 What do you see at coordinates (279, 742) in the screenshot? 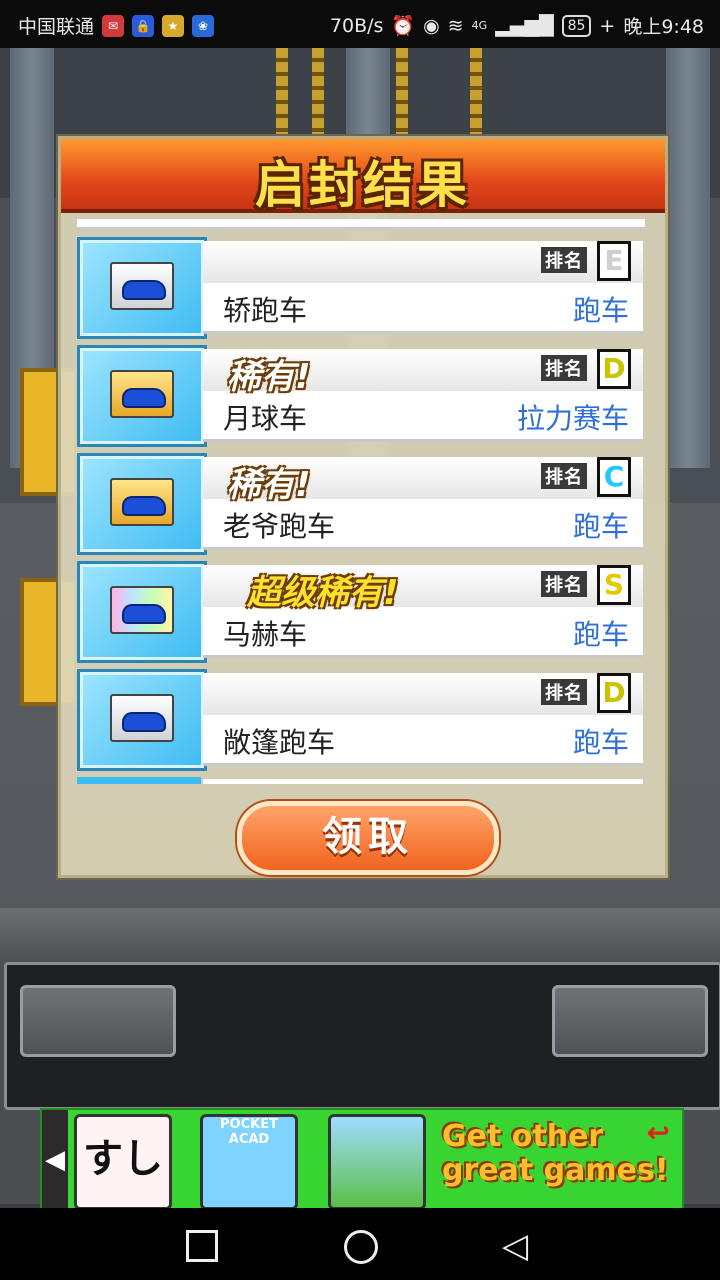
I see `item-name: 敞篷跑车` at bounding box center [279, 742].